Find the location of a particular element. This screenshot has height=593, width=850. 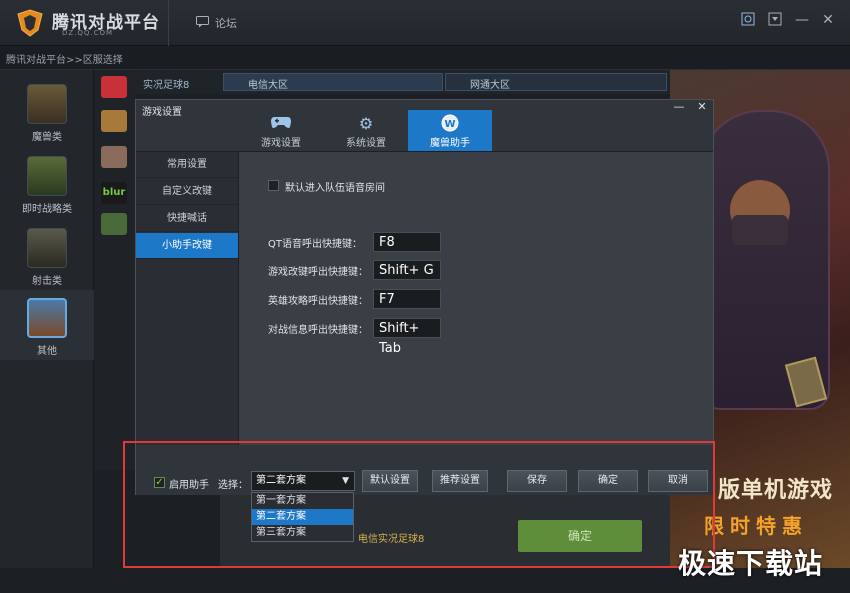

breadcrumb: 腾讯对战平台>>区服选择 is located at coordinates (425, 58).